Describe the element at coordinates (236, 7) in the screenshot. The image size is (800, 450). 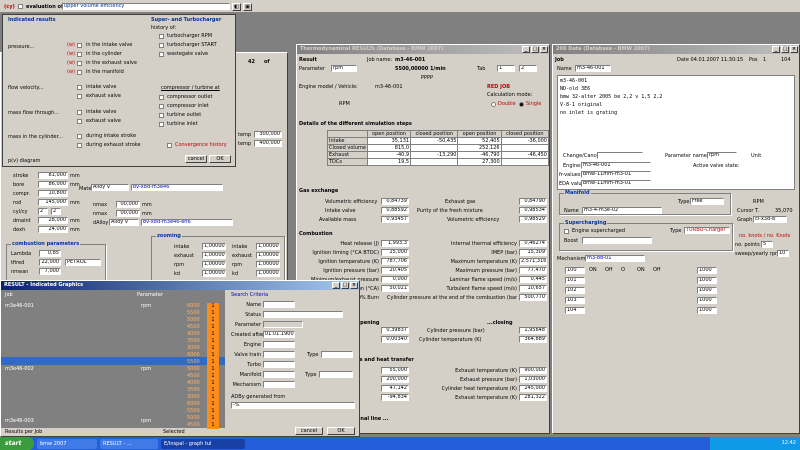
I see `toolbar-btn-1: ◧` at that location.